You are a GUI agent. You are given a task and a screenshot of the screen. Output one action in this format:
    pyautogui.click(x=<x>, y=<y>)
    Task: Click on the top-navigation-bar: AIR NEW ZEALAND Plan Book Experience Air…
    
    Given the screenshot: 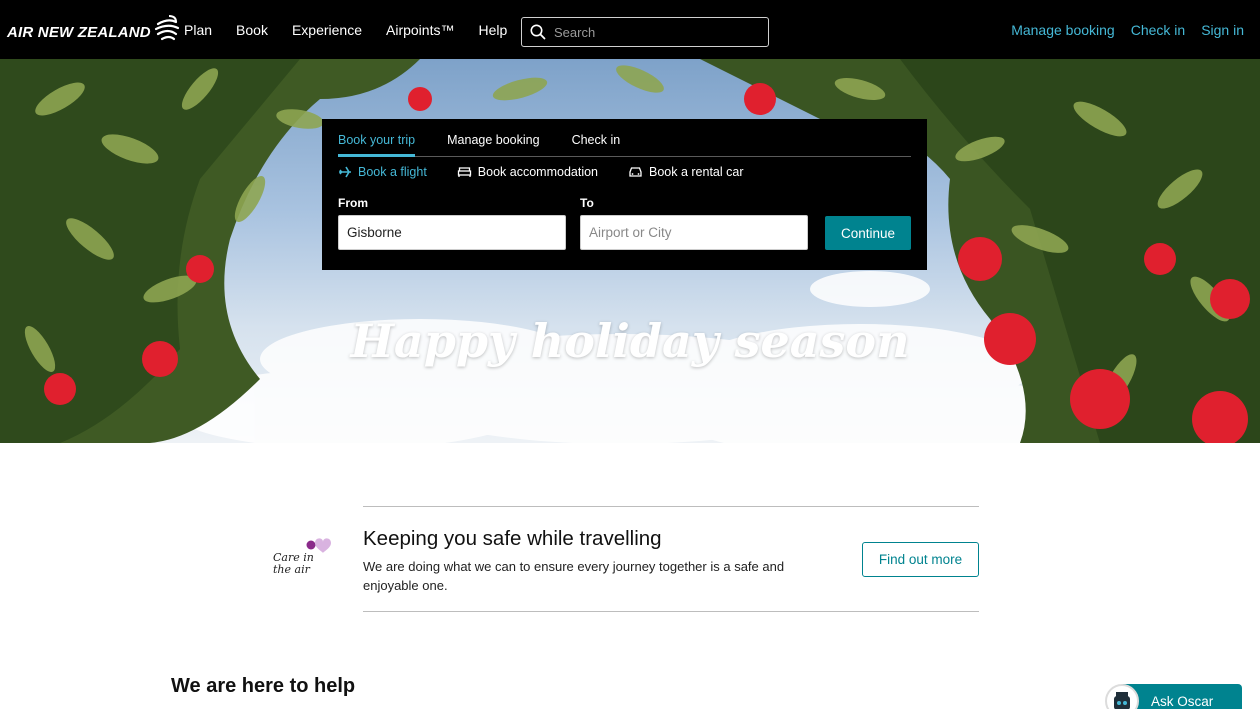 What is the action you would take?
    pyautogui.click(x=630, y=29)
    